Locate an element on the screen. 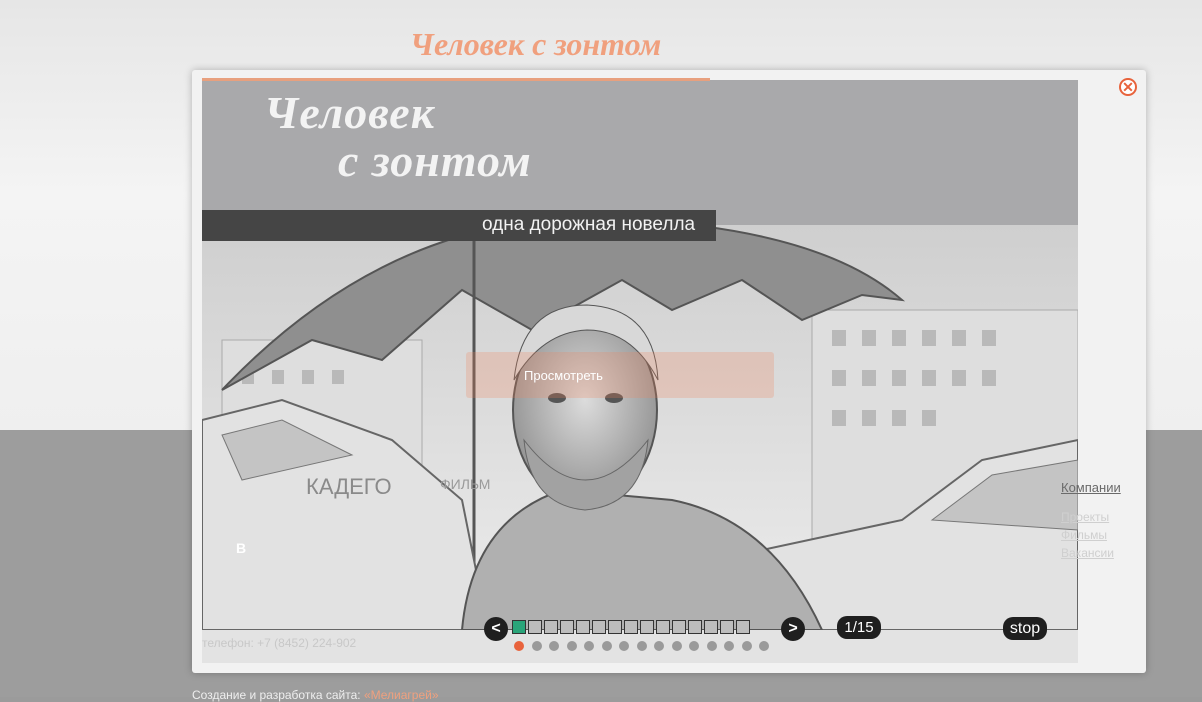 The image size is (1202, 702). ghost-link-company: Компании is located at coordinates (1091, 487).